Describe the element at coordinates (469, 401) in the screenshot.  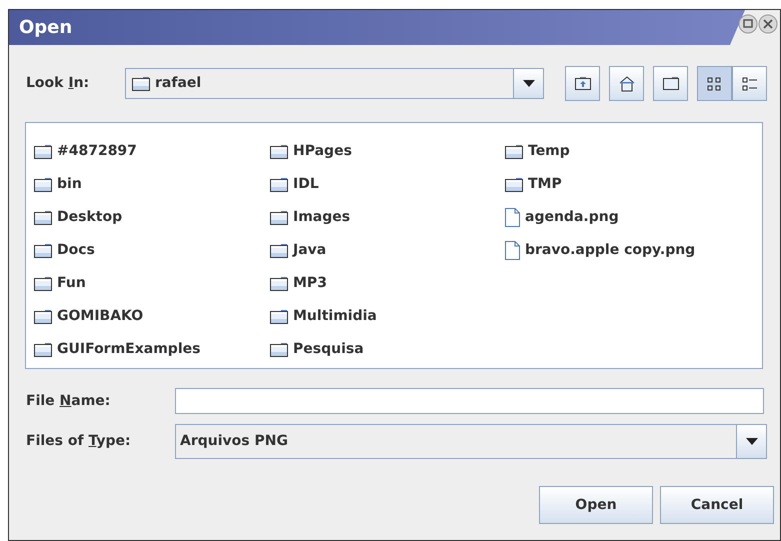
I see `file-name-field` at that location.